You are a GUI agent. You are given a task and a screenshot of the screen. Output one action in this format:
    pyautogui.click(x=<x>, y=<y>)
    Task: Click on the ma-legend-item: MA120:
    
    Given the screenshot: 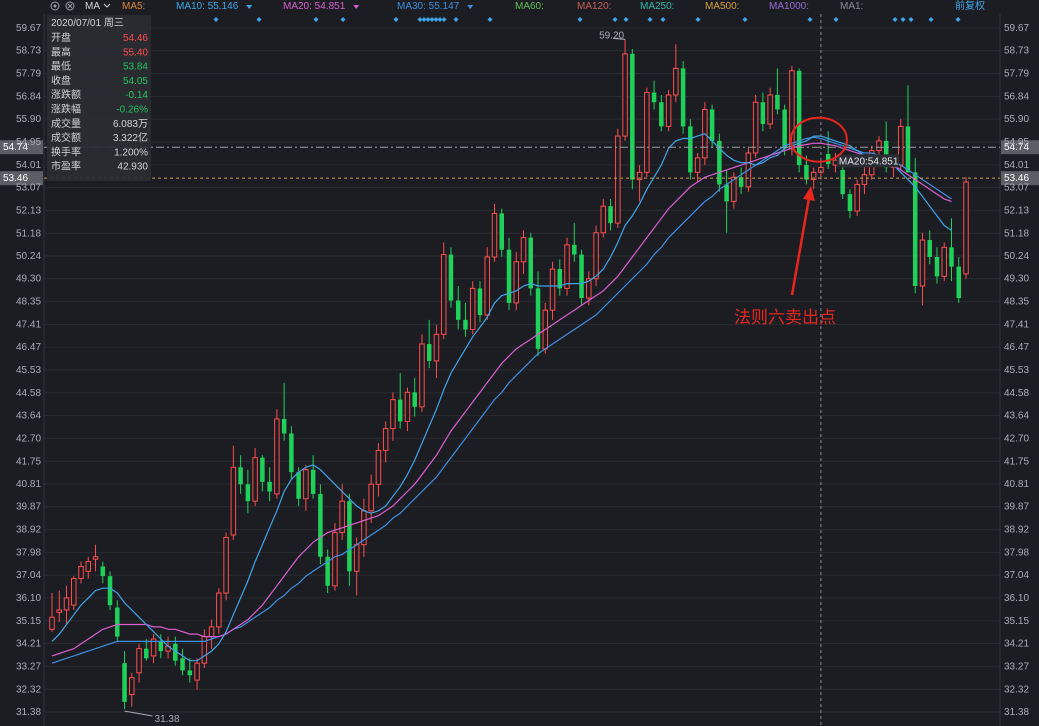 What is the action you would take?
    pyautogui.click(x=594, y=6)
    